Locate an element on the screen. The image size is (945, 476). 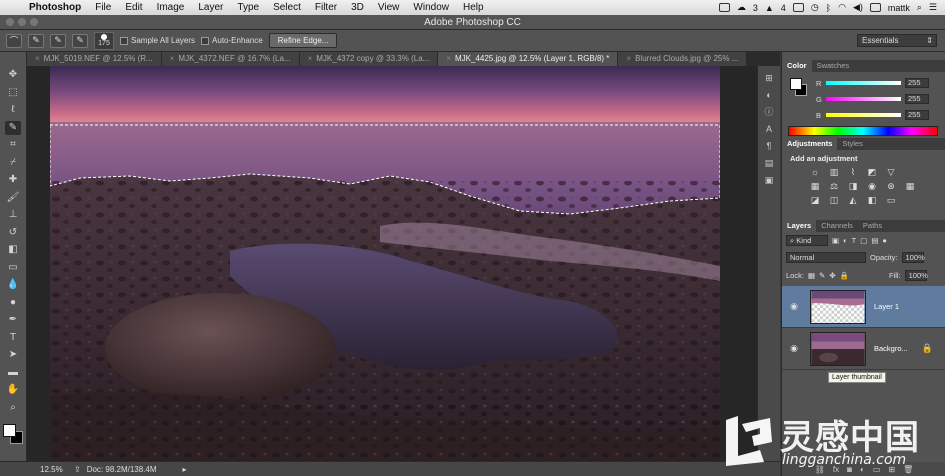
red-slider-track is located at coordinates (863, 83).